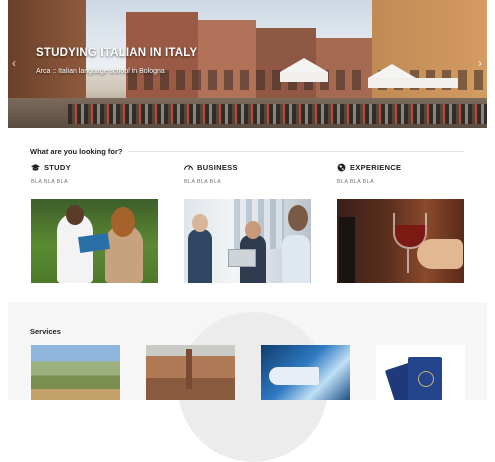 The width and height of the screenshot is (495, 462). I want to click on option-title: EXPERIENCE, so click(376, 167).